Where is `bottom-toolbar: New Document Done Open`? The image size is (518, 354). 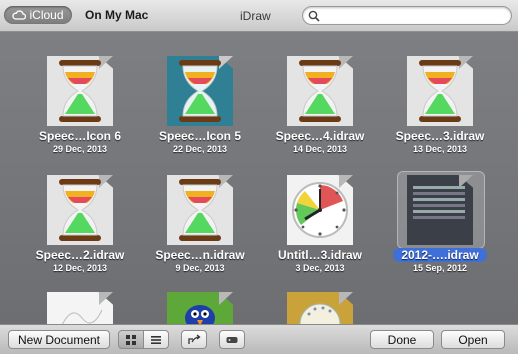 bottom-toolbar: New Document Done Open is located at coordinates (259, 339).